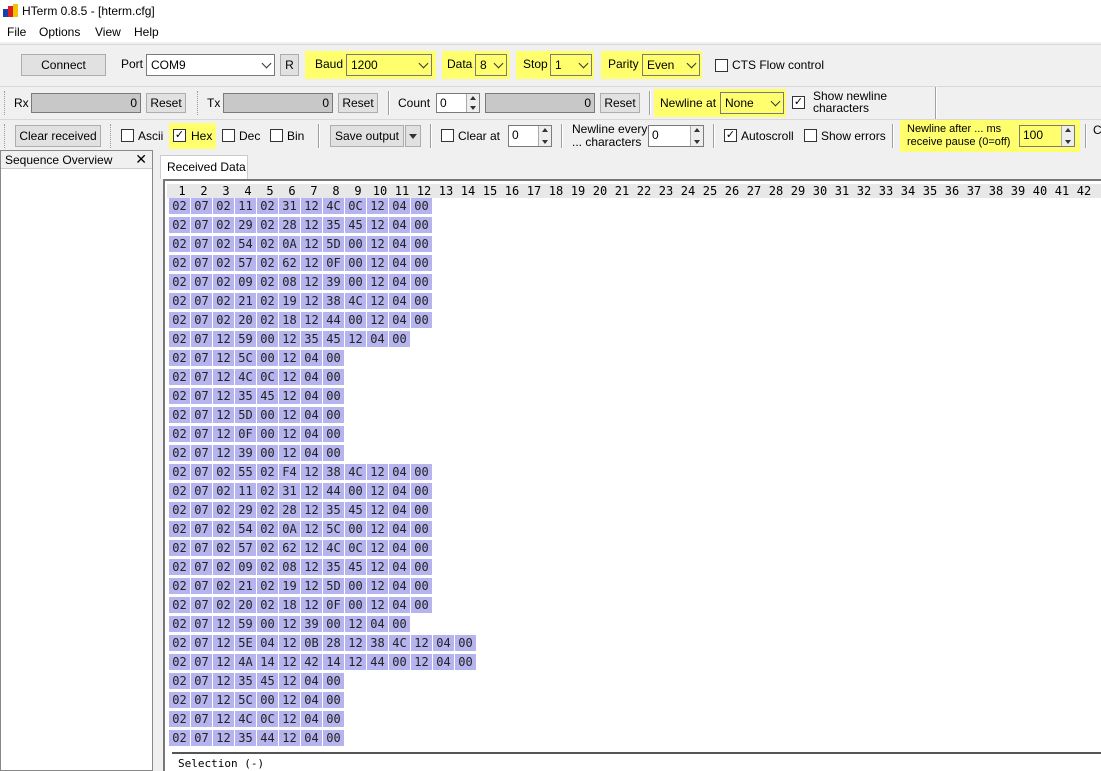 The image size is (1101, 771). I want to click on show-newline-checkbox: ✓, so click(798, 102).